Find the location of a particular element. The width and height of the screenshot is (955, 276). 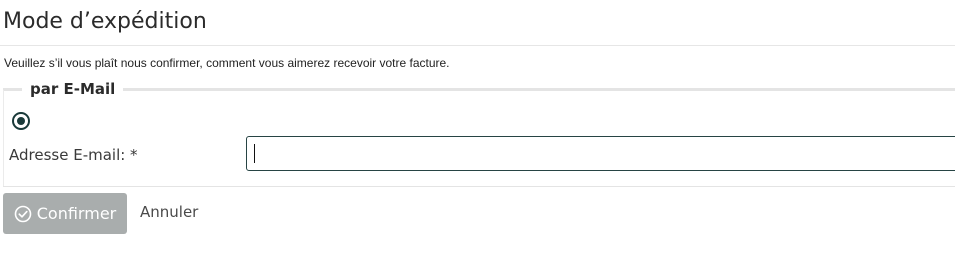

text-caret is located at coordinates (254, 153).